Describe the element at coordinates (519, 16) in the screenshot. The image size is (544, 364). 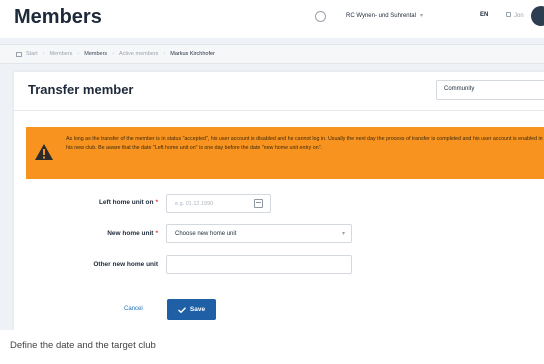
I see `user-name: Jon` at that location.